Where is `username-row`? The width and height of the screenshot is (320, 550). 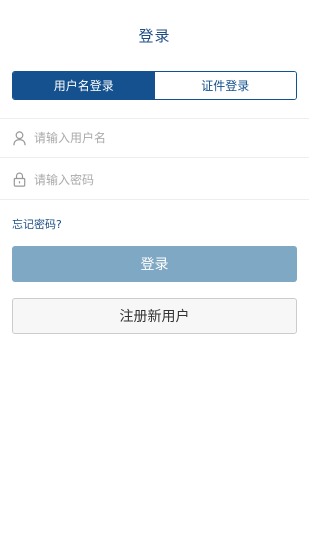
username-row is located at coordinates (154, 138).